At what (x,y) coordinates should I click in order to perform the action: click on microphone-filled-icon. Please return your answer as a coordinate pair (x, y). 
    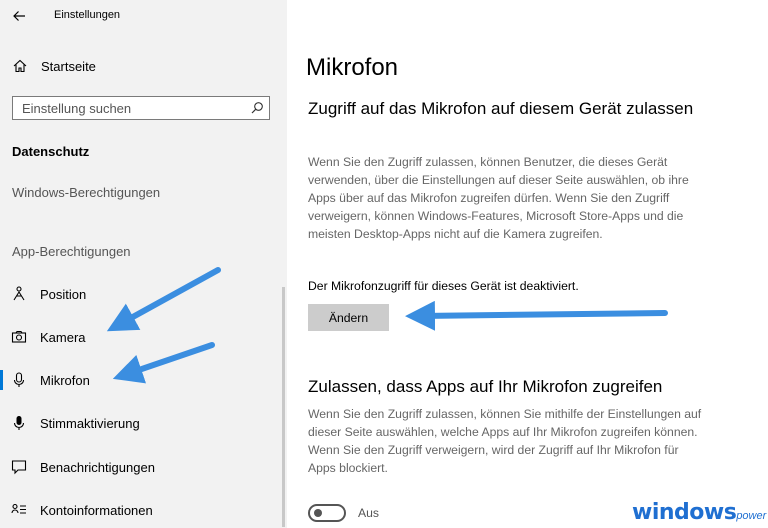
    Looking at the image, I should click on (19, 423).